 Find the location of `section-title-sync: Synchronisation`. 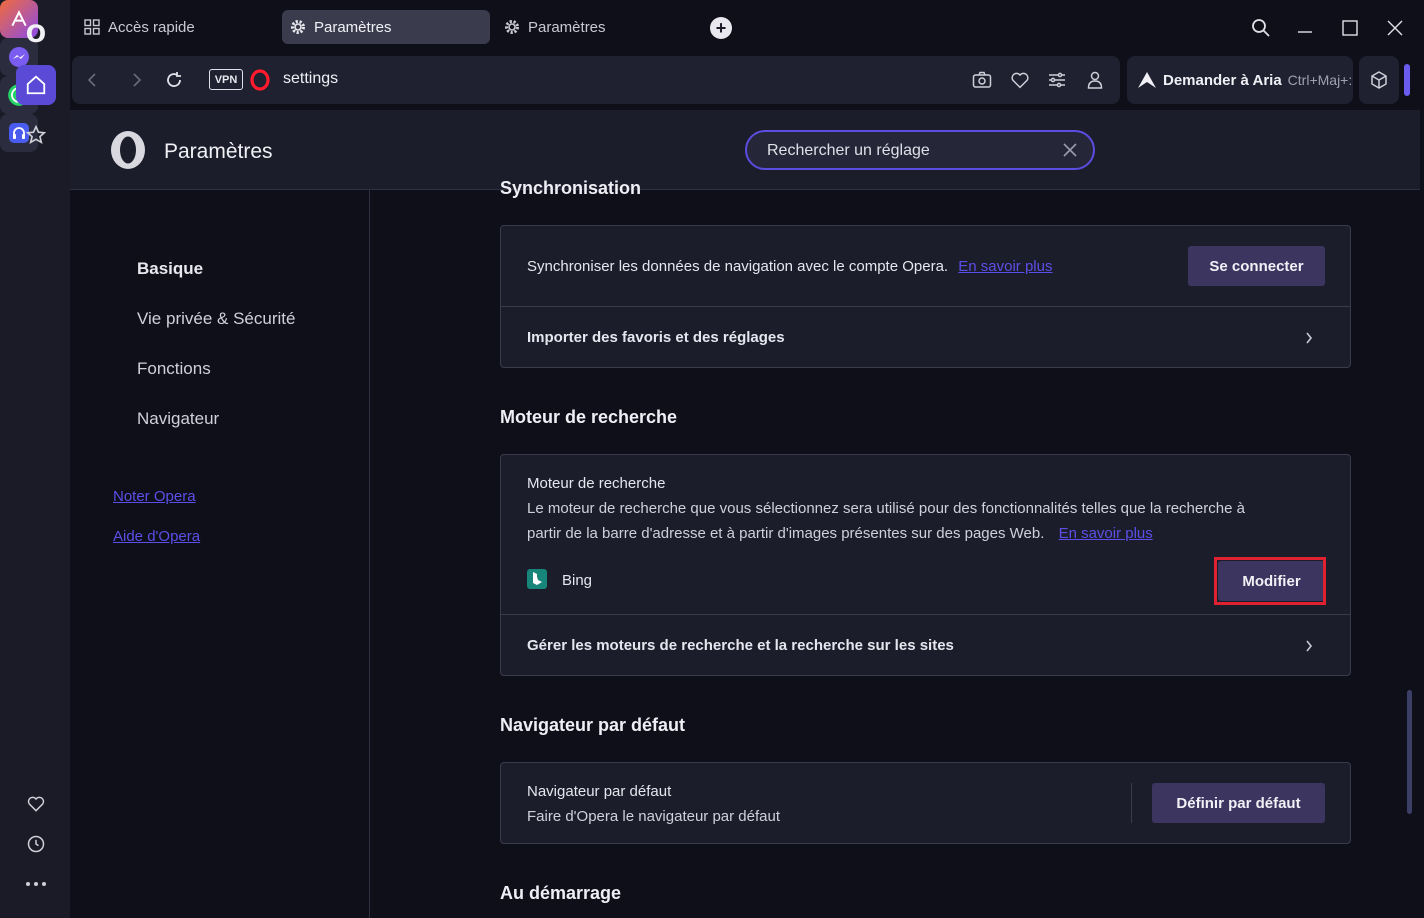

section-title-sync: Synchronisation is located at coordinates (571, 188).